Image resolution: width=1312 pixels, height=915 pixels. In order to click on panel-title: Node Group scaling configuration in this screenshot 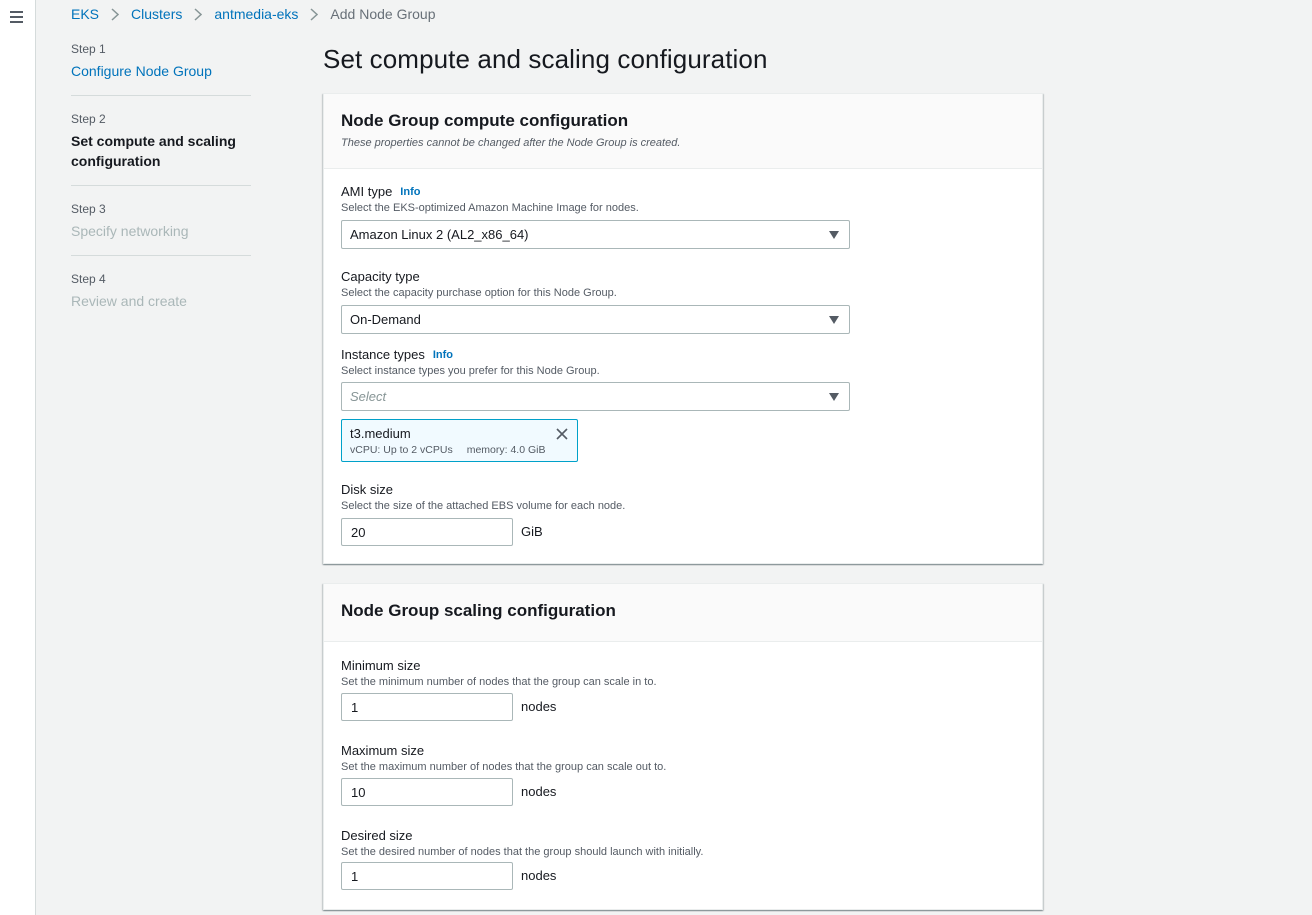, I will do `click(478, 610)`.